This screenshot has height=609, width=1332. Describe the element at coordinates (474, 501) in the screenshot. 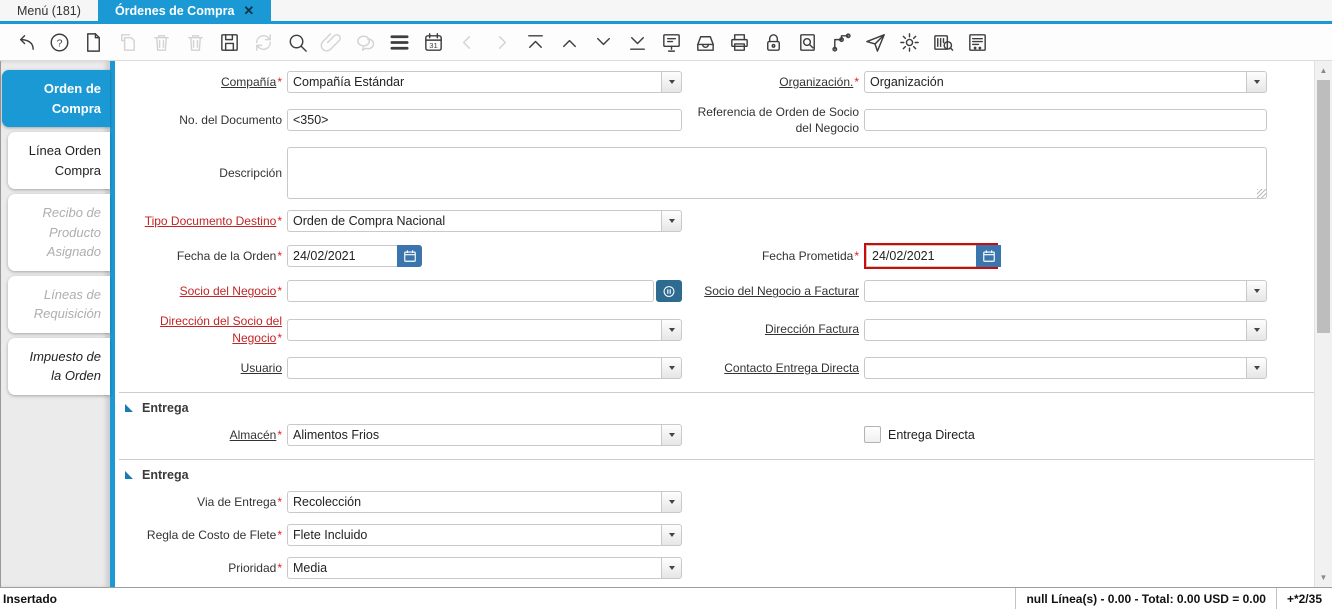

I see `via-entrega-input` at that location.